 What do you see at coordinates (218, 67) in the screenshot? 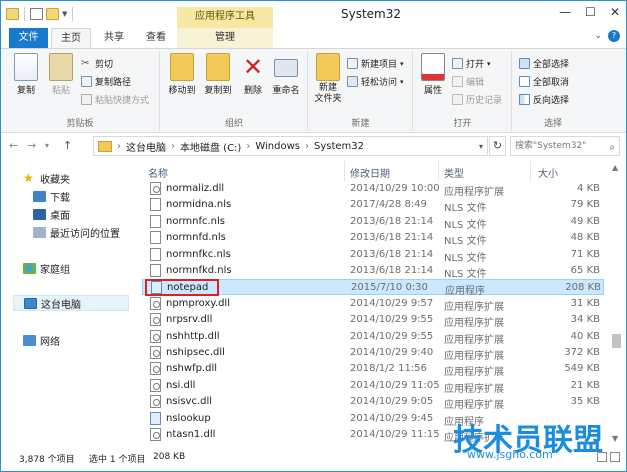
I see `copy-to-icon` at bounding box center [218, 67].